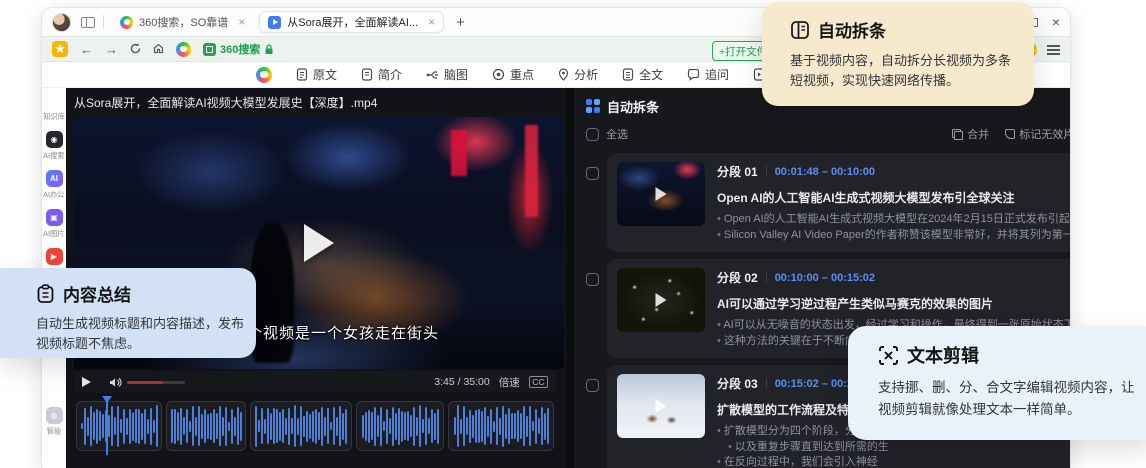 This screenshot has height=468, width=1146. Describe the element at coordinates (60, 49) in the screenshot. I see `bookmark-star-icon` at that location.